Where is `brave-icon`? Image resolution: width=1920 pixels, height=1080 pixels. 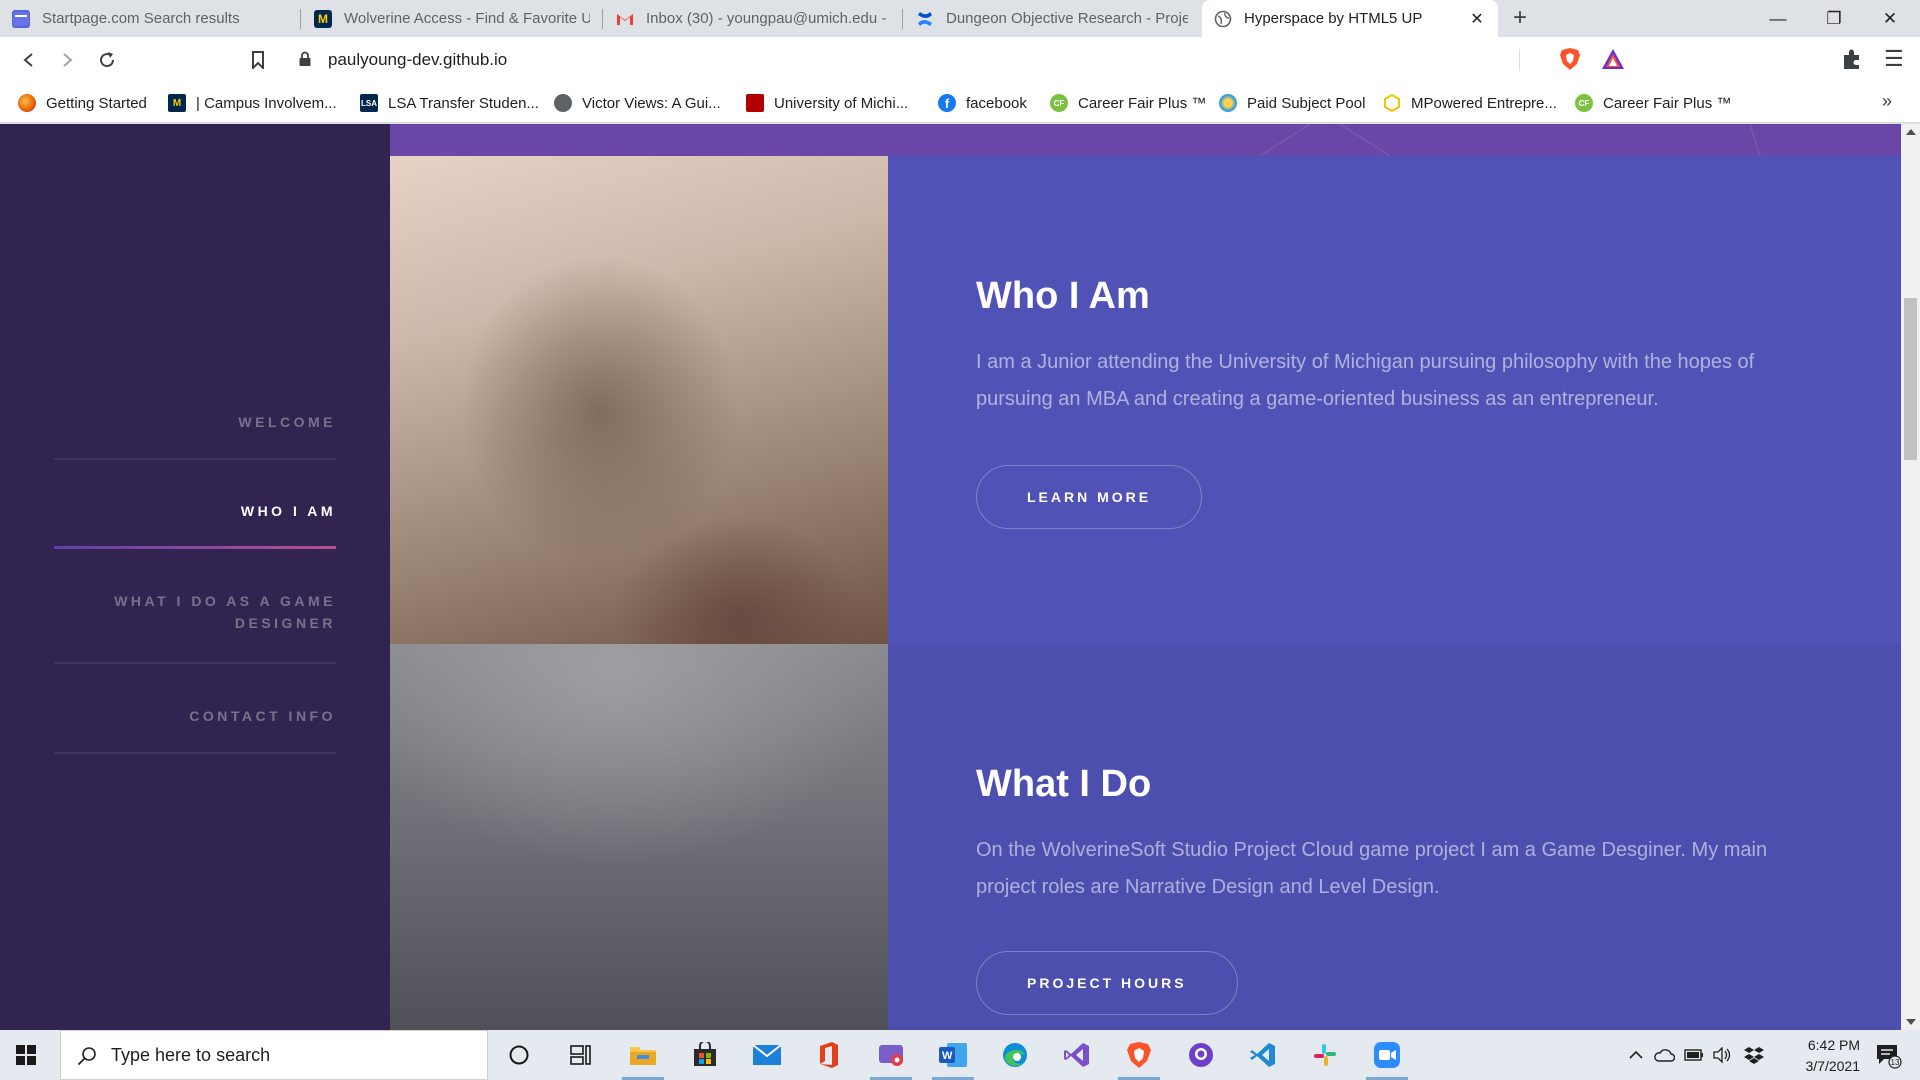 brave-icon is located at coordinates (1139, 1055).